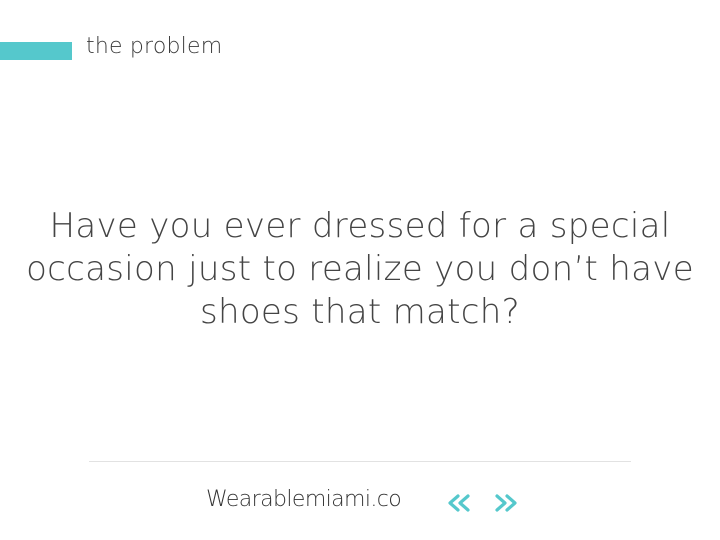 This screenshot has height=540, width=720. I want to click on footer-divider, so click(360, 461).